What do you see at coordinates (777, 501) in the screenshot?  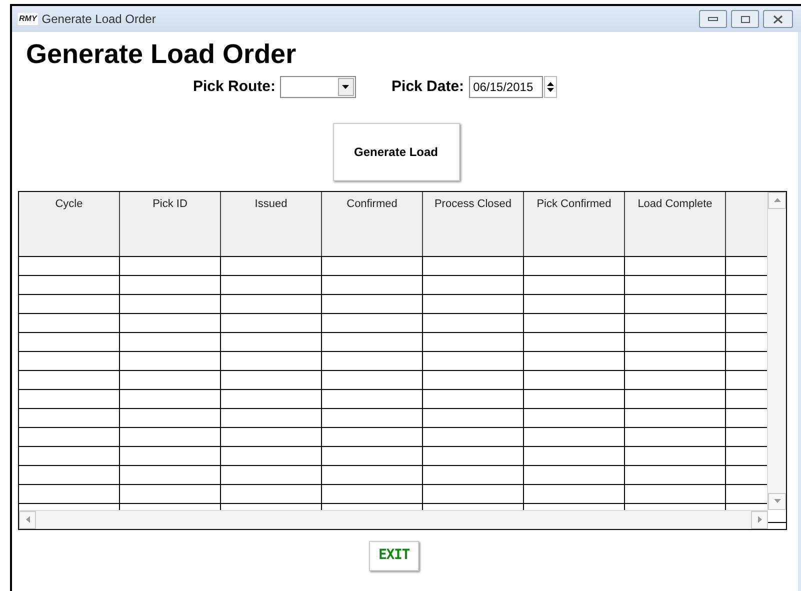 I see `scroll-down-icon` at bounding box center [777, 501].